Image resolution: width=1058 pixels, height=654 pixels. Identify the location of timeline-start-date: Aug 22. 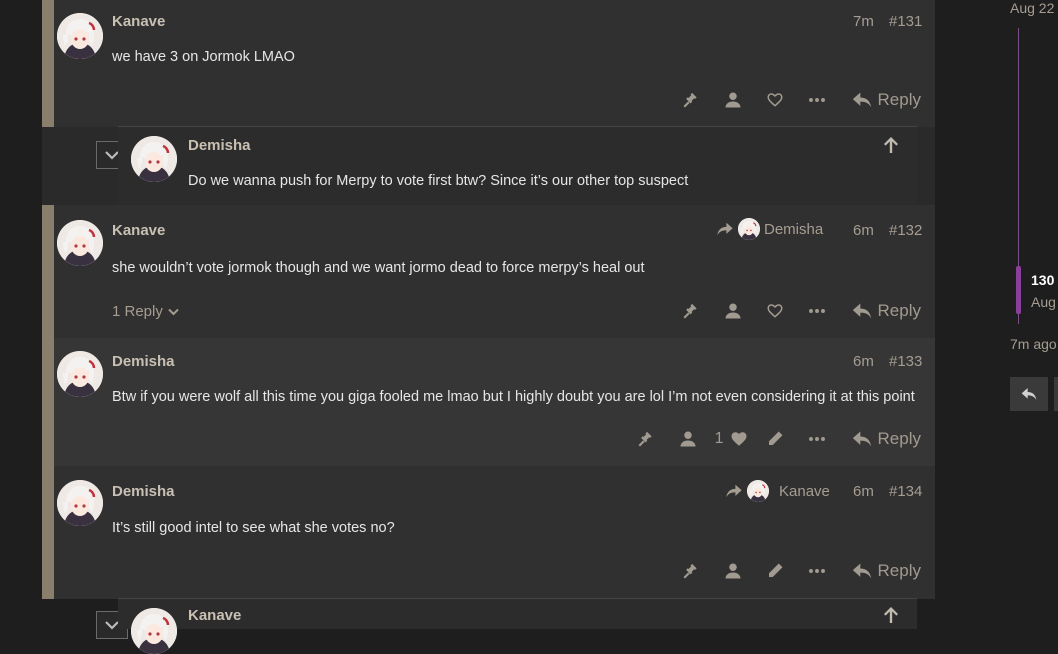
(1032, 8).